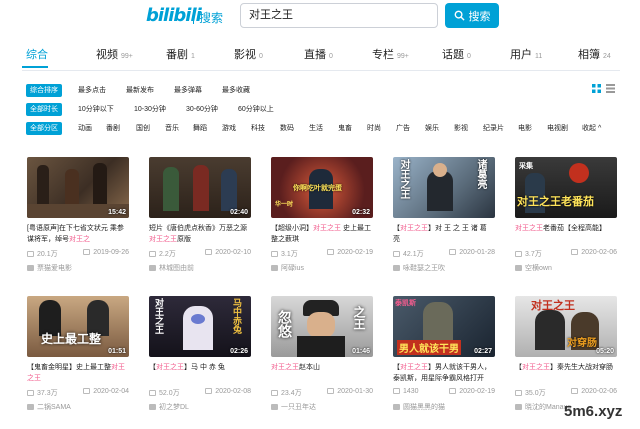 The image size is (640, 429). I want to click on filter-sort-favorites: 最多收藏, so click(236, 90).